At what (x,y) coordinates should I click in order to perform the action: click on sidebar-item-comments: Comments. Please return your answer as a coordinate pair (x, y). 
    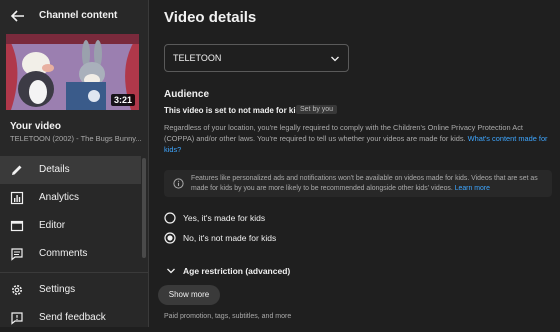
    Looking at the image, I should click on (70, 254).